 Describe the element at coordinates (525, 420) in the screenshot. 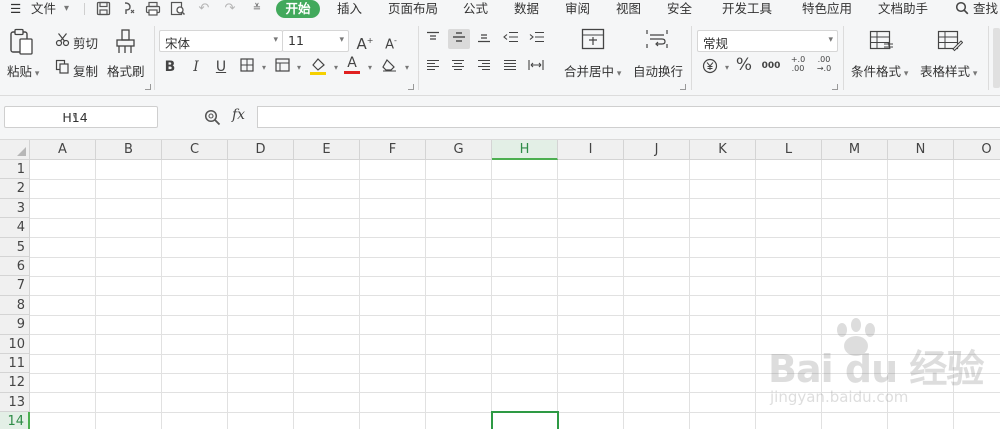

I see `active-cell-h14` at that location.